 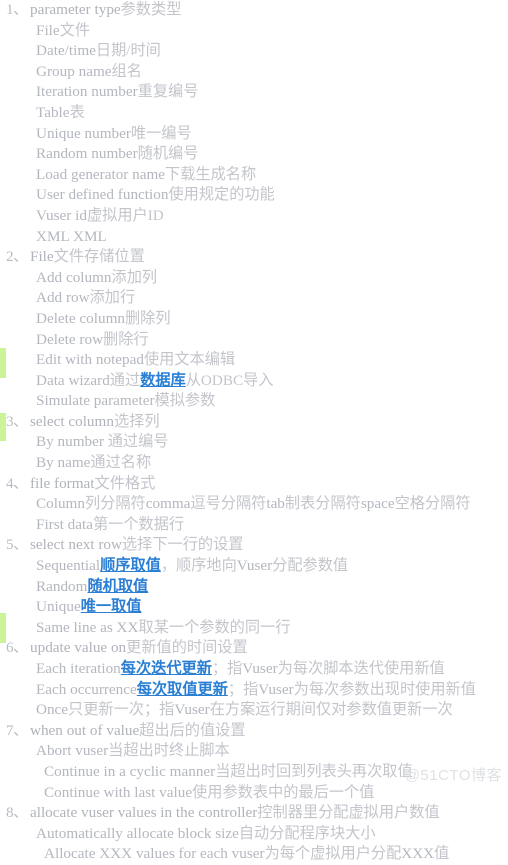 I want to click on text-en: Sequential, so click(x=68, y=566).